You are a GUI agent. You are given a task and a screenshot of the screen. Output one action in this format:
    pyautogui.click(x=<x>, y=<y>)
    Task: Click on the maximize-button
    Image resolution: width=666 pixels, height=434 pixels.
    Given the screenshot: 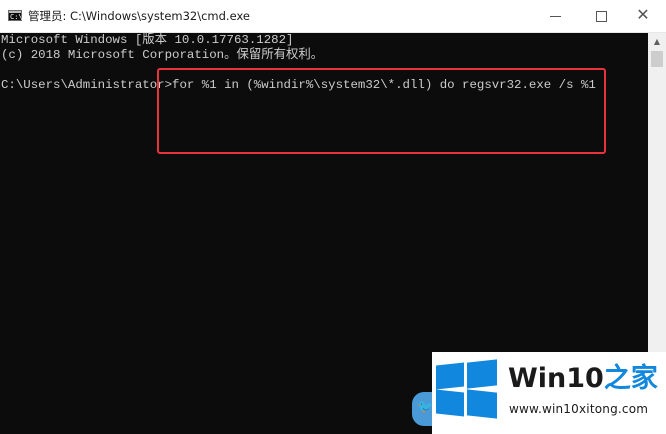 What is the action you would take?
    pyautogui.click(x=601, y=16)
    